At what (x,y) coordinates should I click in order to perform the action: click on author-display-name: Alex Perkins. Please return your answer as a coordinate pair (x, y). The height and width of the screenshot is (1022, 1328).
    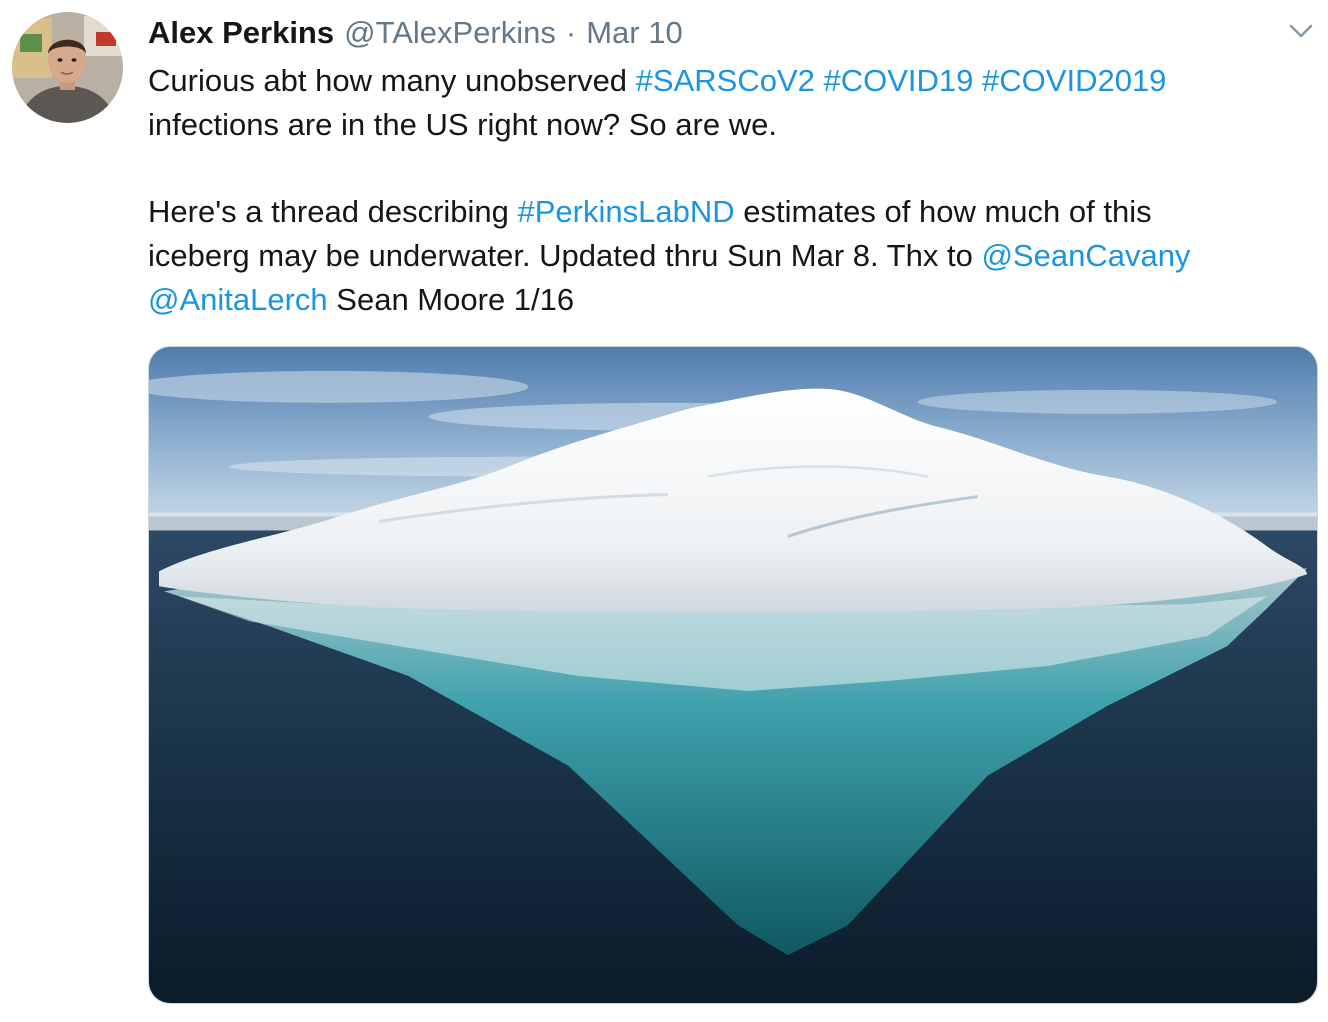
    Looking at the image, I should click on (241, 33).